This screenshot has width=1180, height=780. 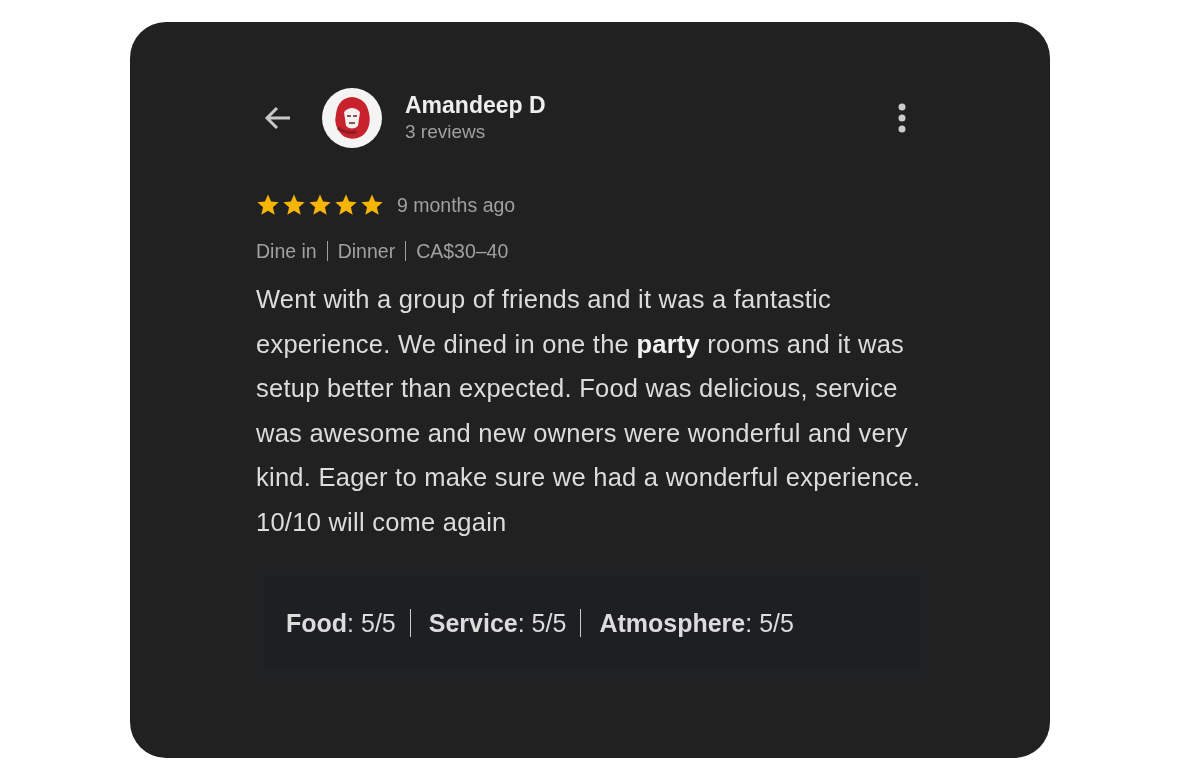 I want to click on review-time: 9 months ago, so click(x=456, y=205).